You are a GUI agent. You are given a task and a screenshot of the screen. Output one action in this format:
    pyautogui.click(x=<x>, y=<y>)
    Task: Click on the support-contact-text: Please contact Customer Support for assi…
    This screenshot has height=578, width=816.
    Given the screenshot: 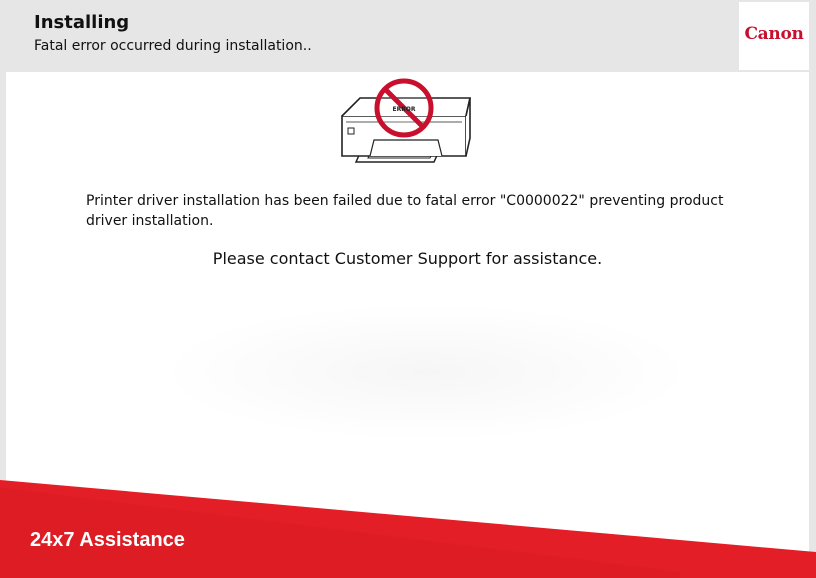 What is the action you would take?
    pyautogui.click(x=407, y=258)
    